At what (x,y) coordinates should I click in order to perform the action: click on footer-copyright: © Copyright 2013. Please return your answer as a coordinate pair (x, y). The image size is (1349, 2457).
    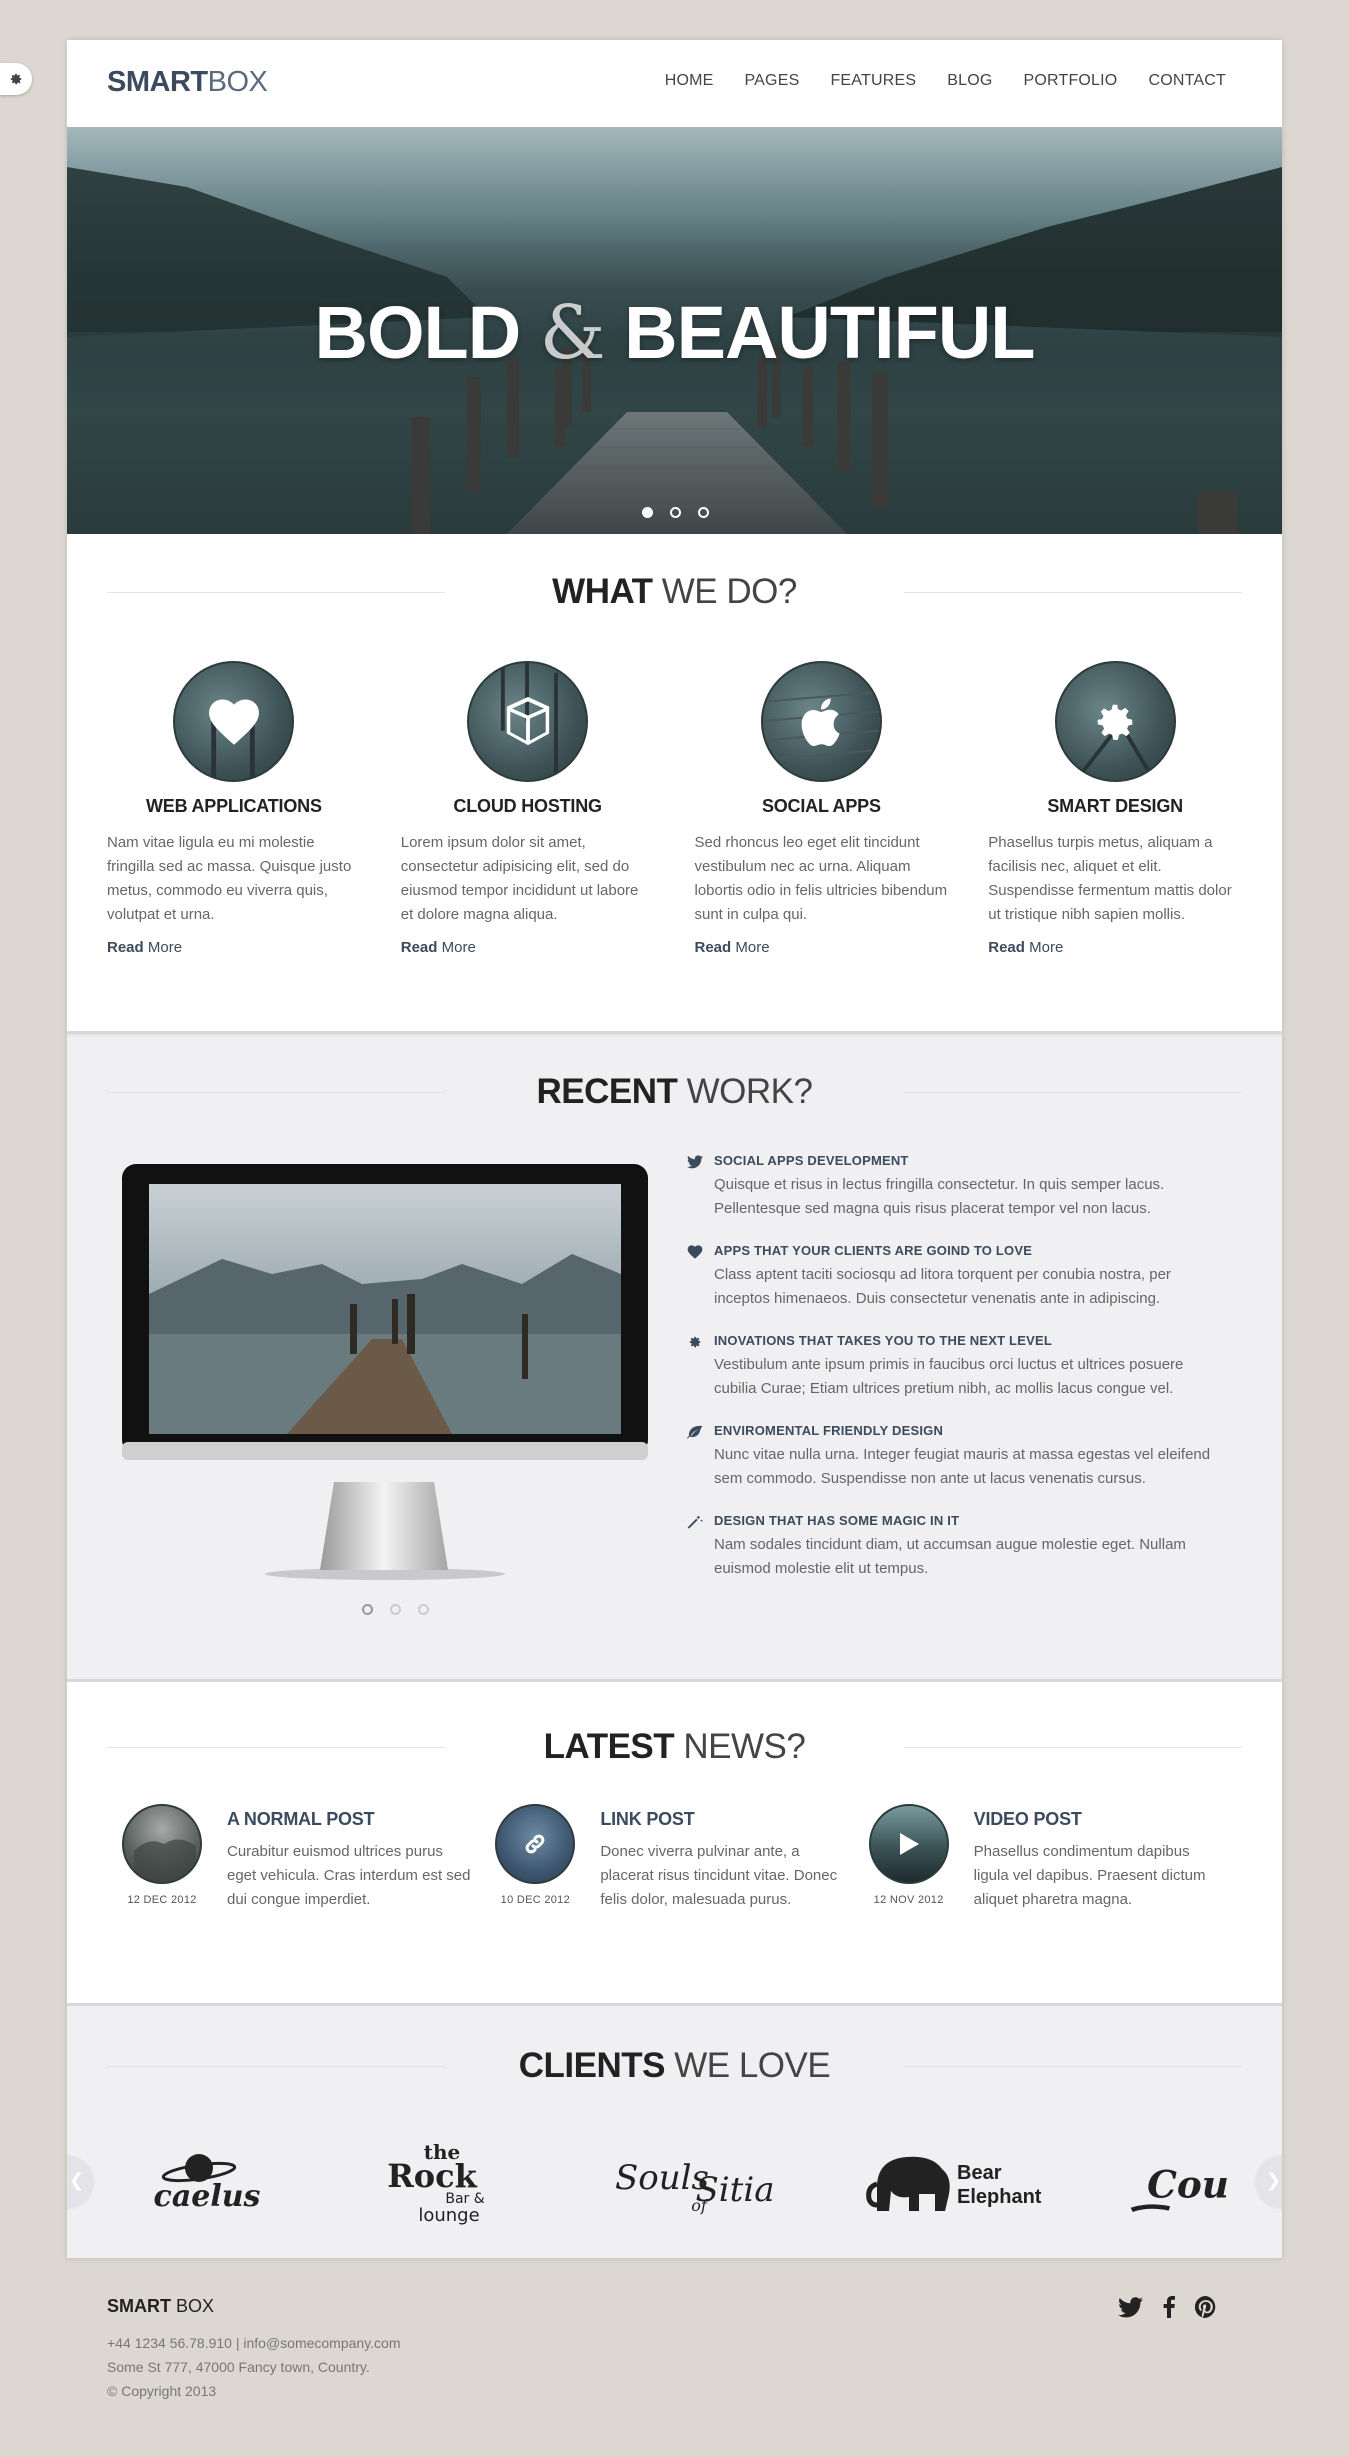
    Looking at the image, I should click on (162, 2391).